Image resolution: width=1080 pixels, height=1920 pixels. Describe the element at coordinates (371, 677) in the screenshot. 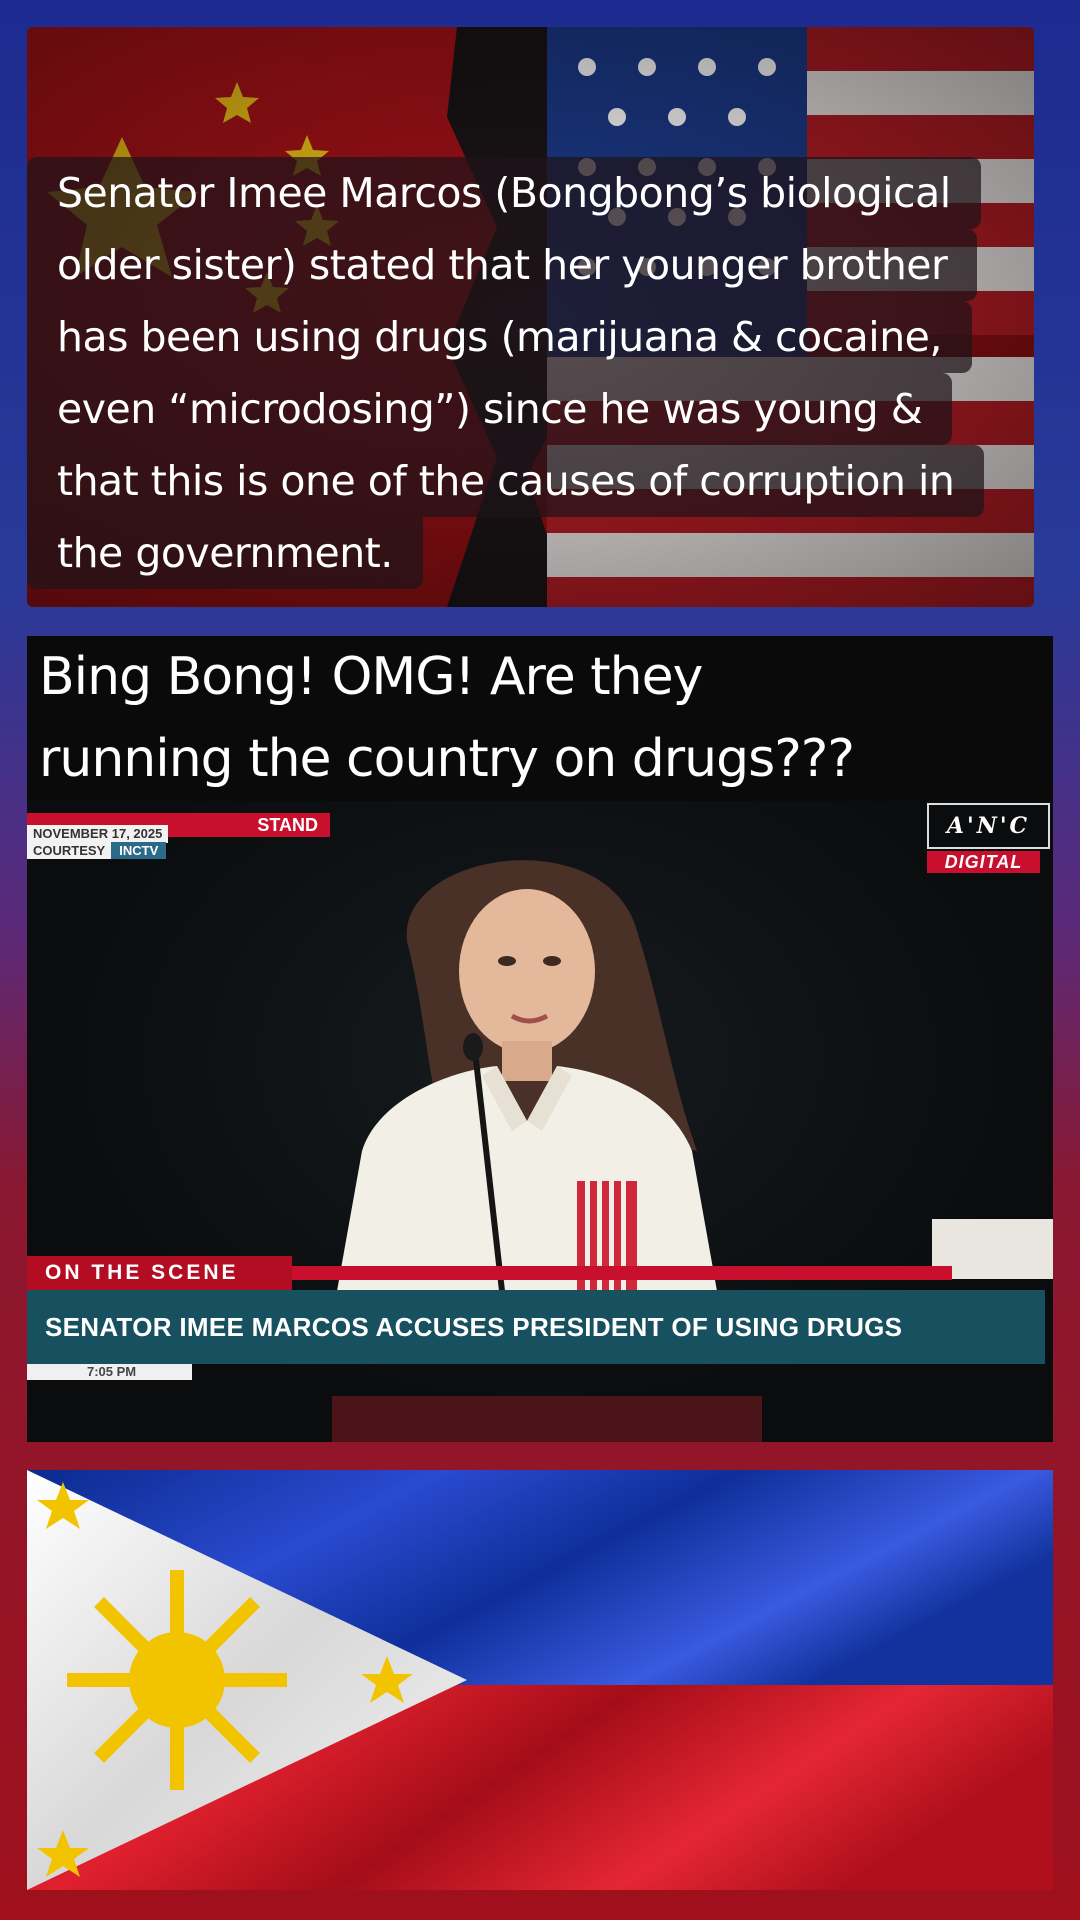

I see `video-title-line: Bing Bong! OMG! Are they` at that location.